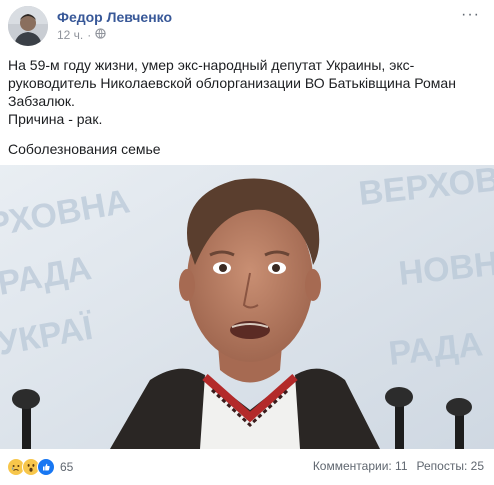 This screenshot has width=494, height=485. Describe the element at coordinates (114, 17) in the screenshot. I see `author-name-link: Федор Левченко` at that location.